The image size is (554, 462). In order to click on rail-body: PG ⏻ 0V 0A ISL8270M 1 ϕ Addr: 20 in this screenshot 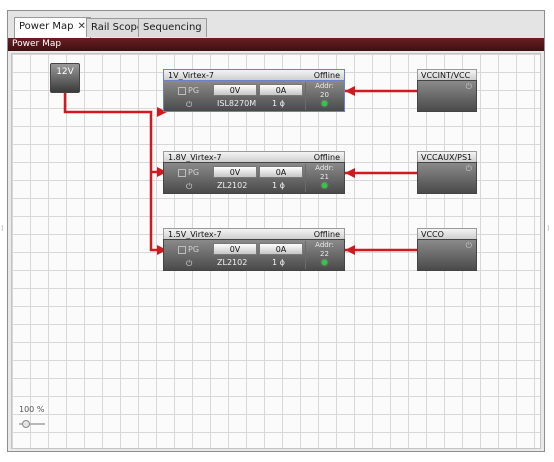, I will do `click(254, 96)`.